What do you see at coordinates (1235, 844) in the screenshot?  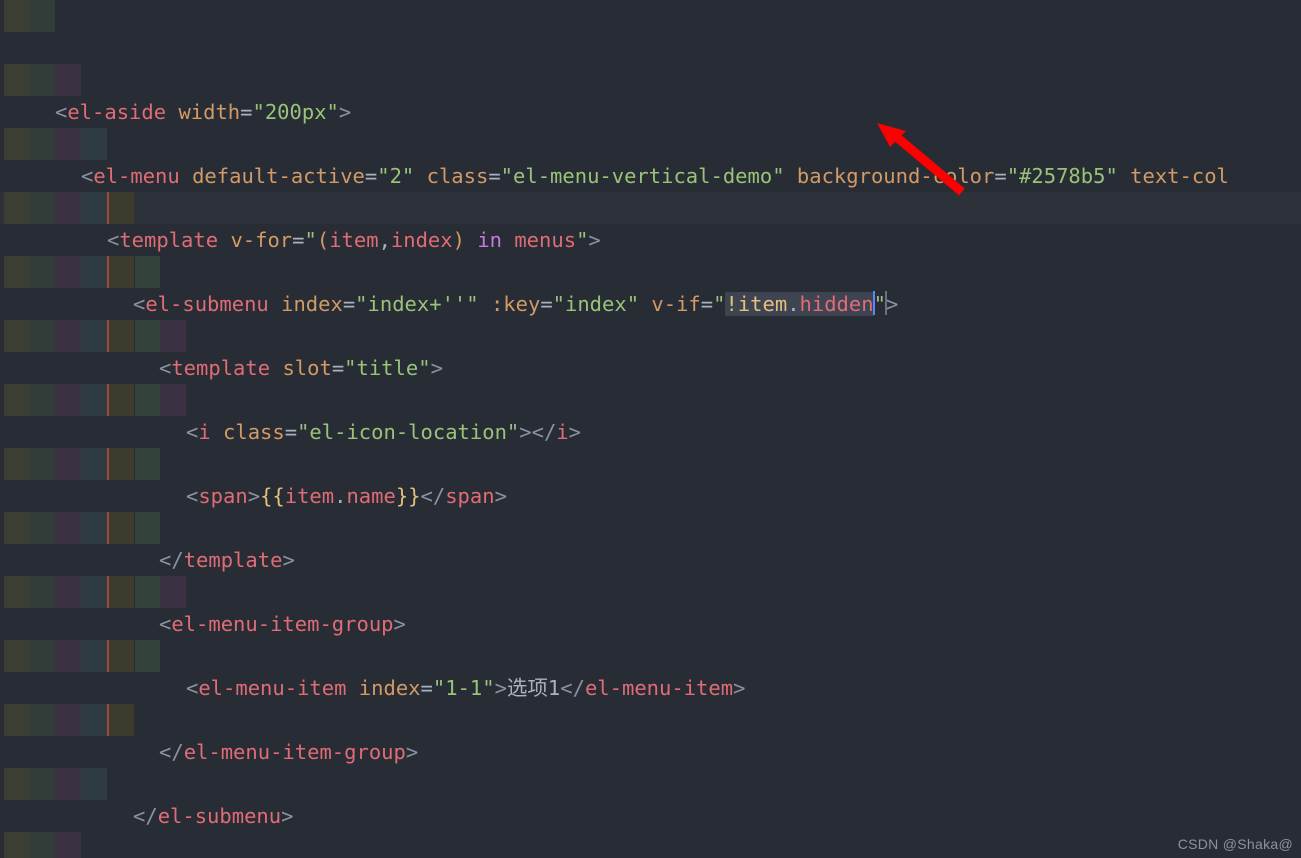 I see `csdn-watermark: CSDN @Shaka@` at bounding box center [1235, 844].